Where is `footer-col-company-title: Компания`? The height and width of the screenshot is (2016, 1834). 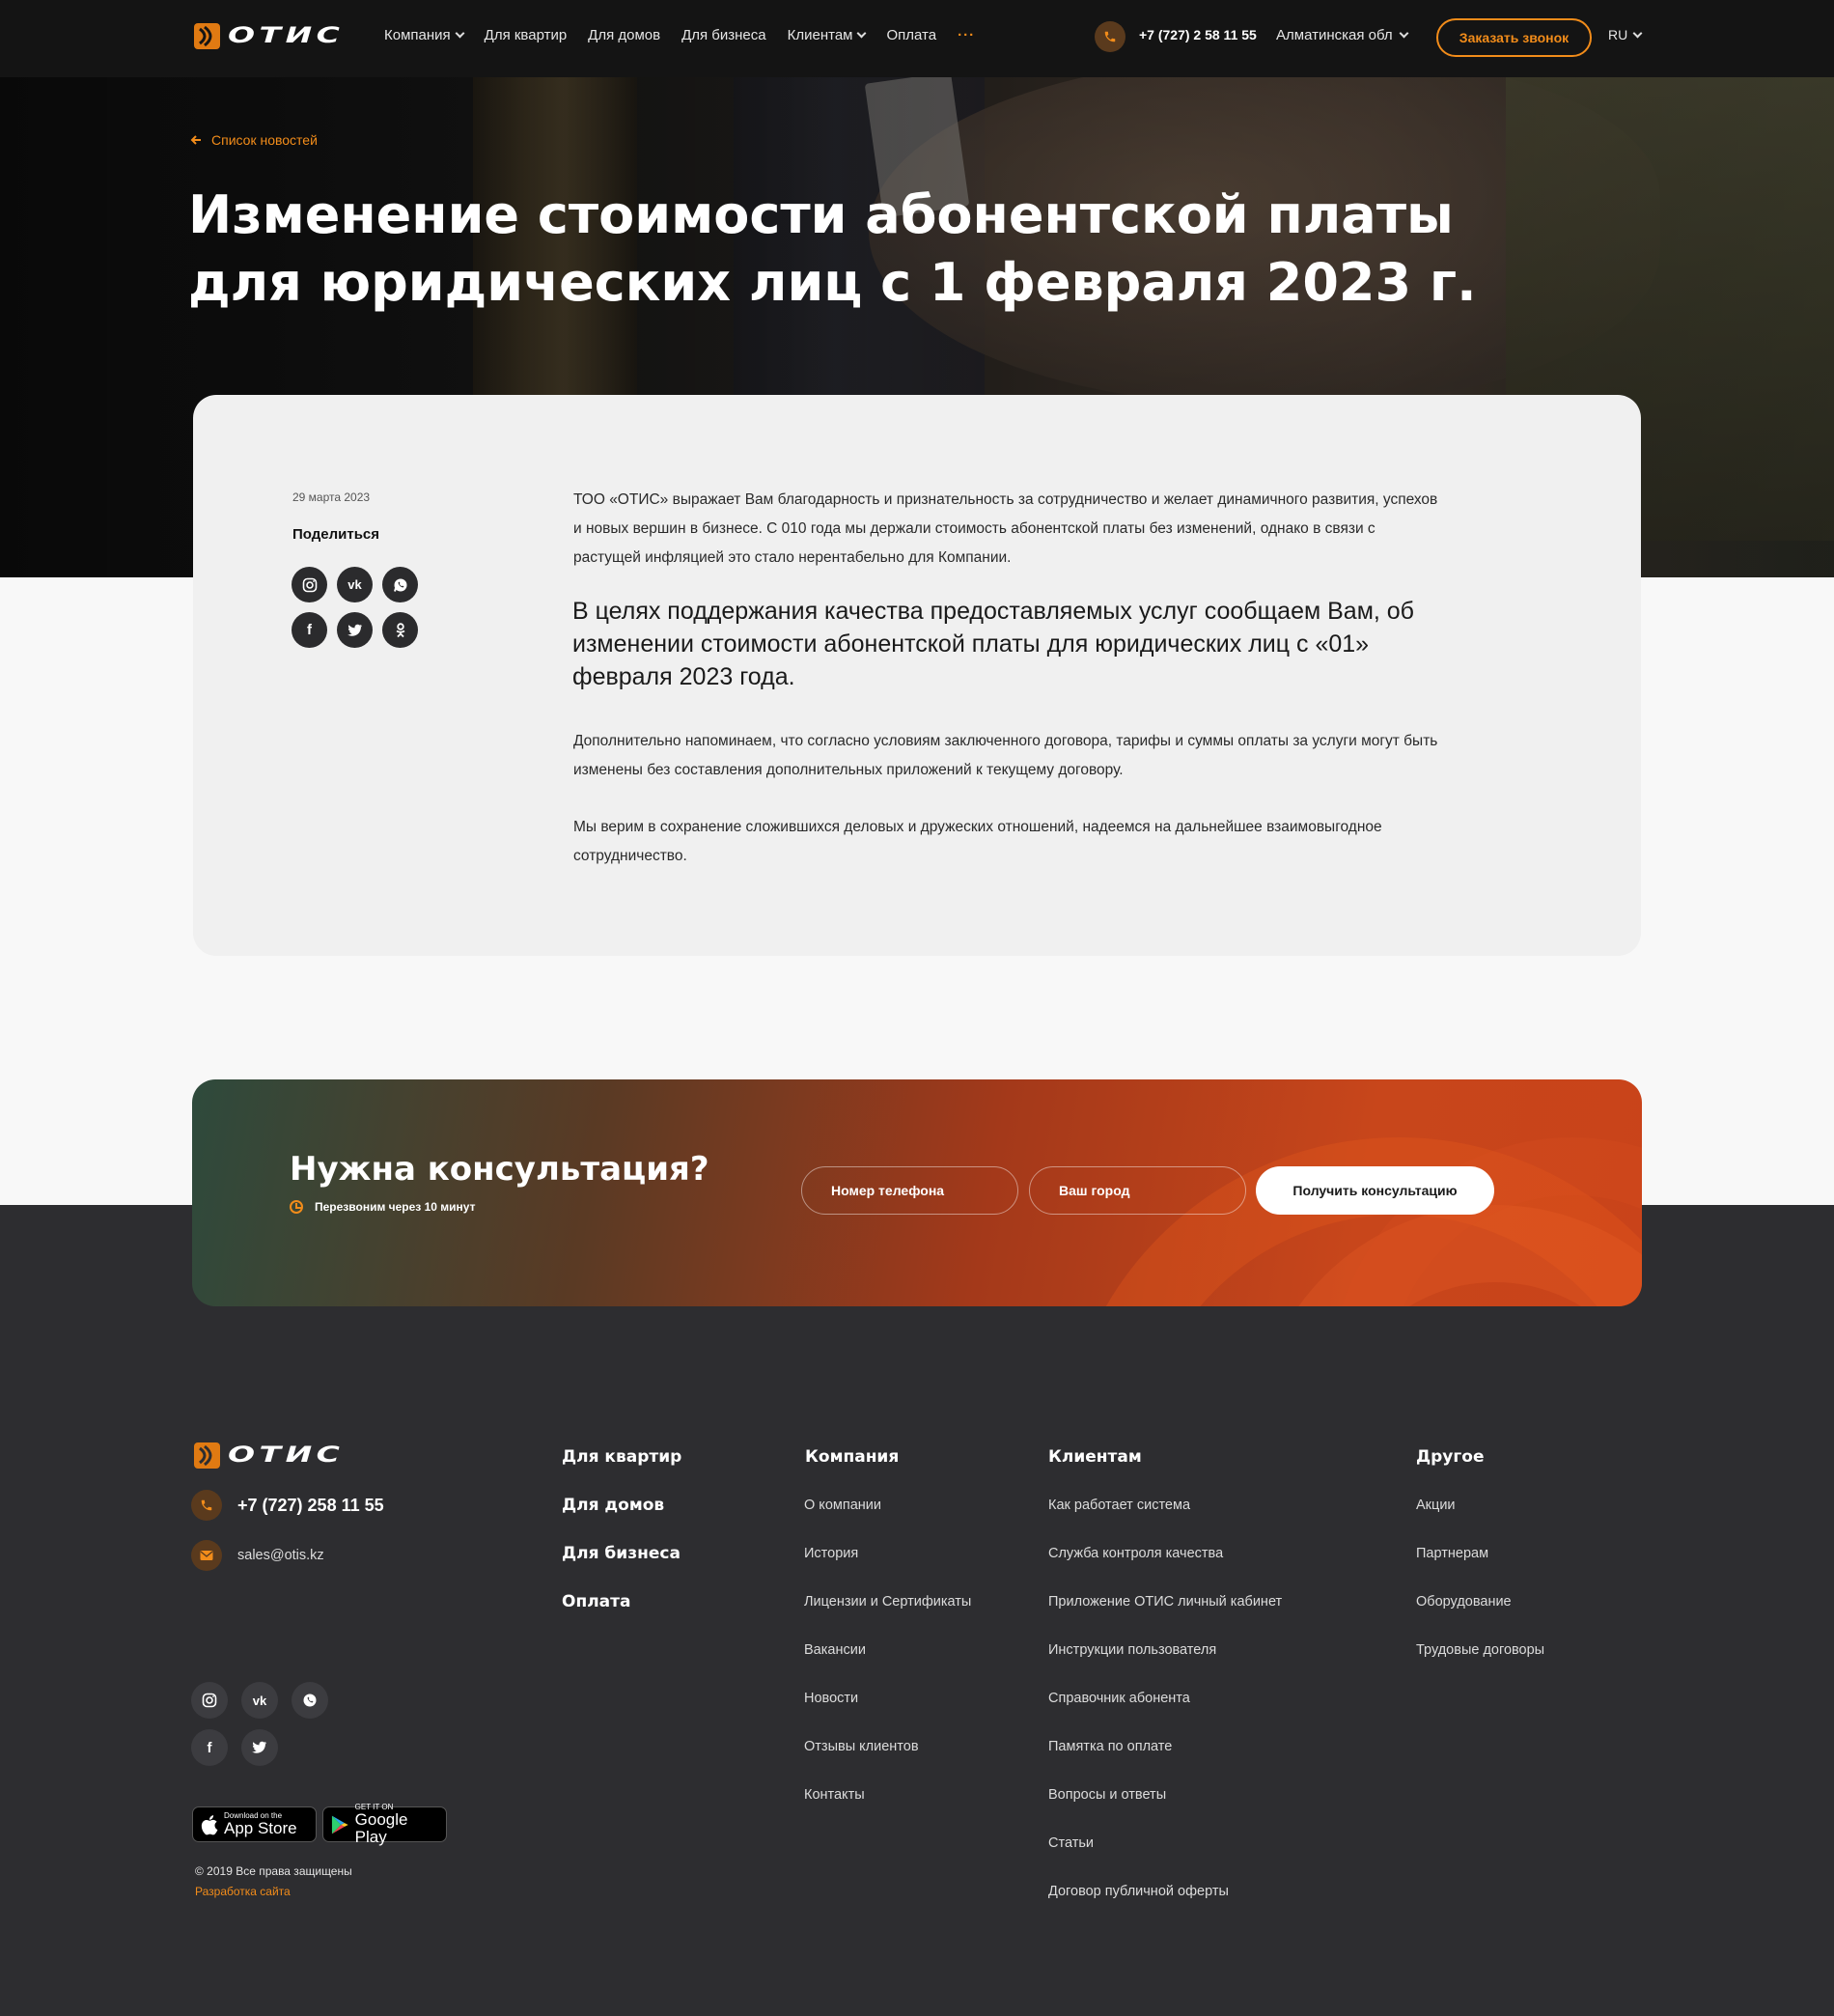 footer-col-company-title: Компания is located at coordinates (852, 1457).